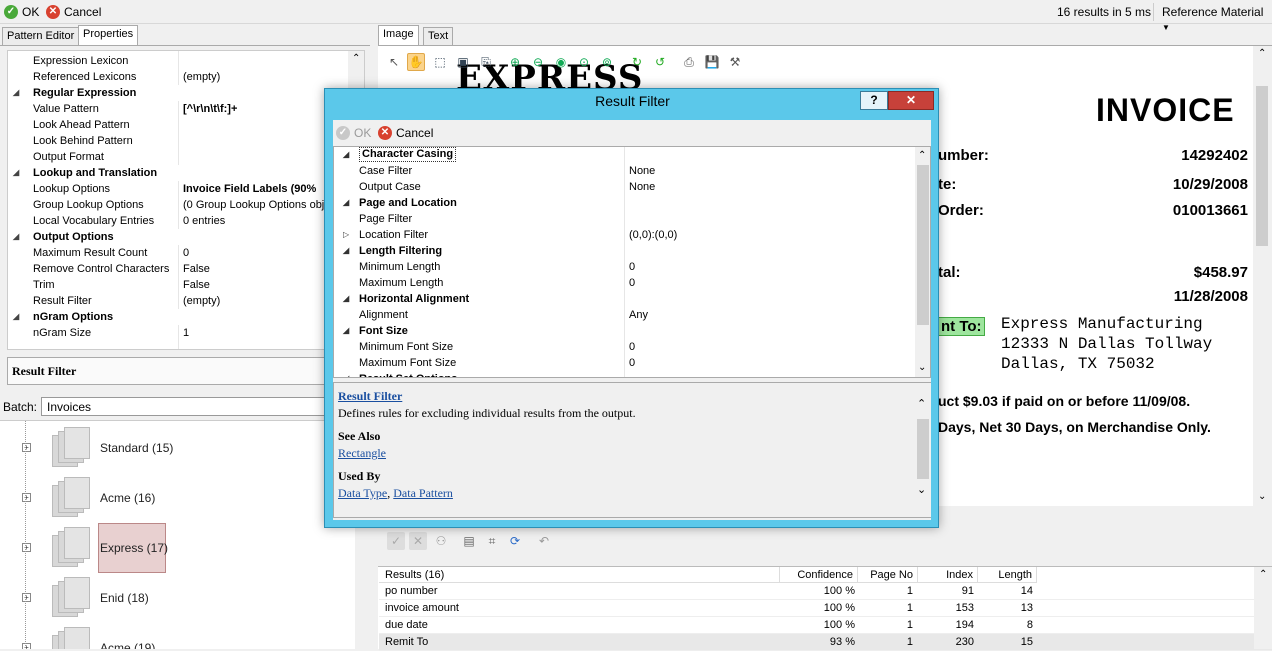 The image size is (1272, 651). Describe the element at coordinates (825, 591) in the screenshot. I see `table-row: po number 100 % 1 91 14` at that location.